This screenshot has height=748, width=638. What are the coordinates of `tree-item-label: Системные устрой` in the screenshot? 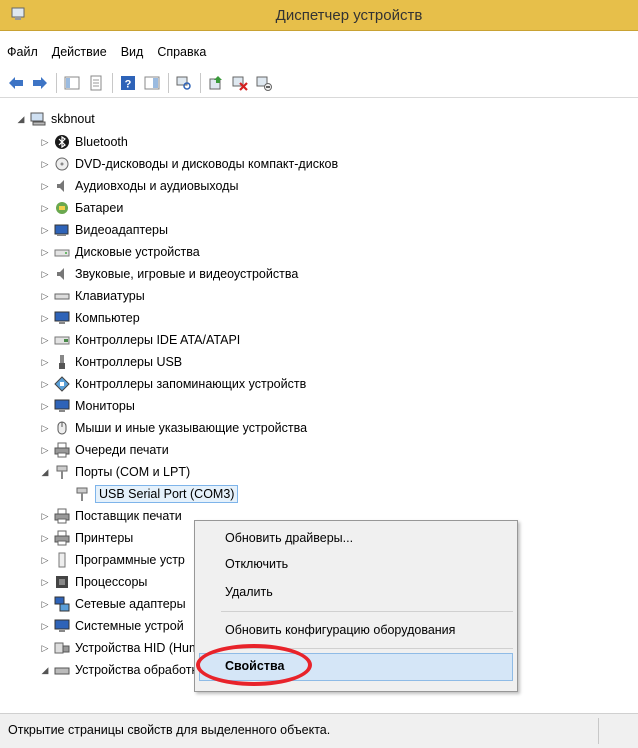 It's located at (129, 626).